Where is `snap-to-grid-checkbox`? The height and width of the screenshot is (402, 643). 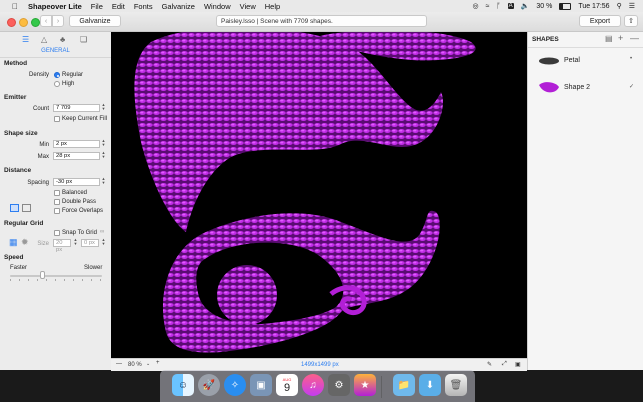 snap-to-grid-checkbox is located at coordinates (57, 233).